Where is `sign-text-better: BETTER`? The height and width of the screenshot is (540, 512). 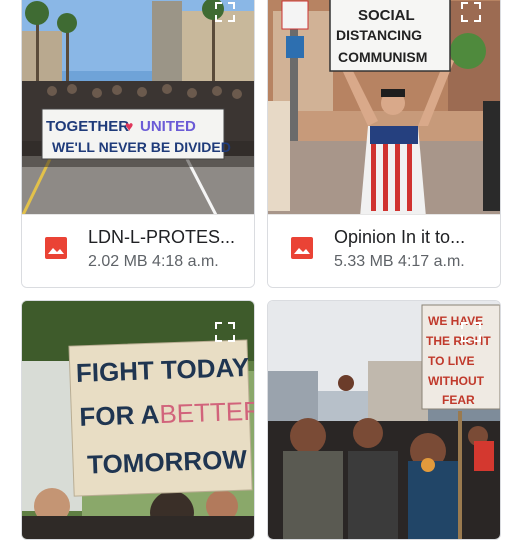 sign-text-better: BETTER is located at coordinates (206, 413).